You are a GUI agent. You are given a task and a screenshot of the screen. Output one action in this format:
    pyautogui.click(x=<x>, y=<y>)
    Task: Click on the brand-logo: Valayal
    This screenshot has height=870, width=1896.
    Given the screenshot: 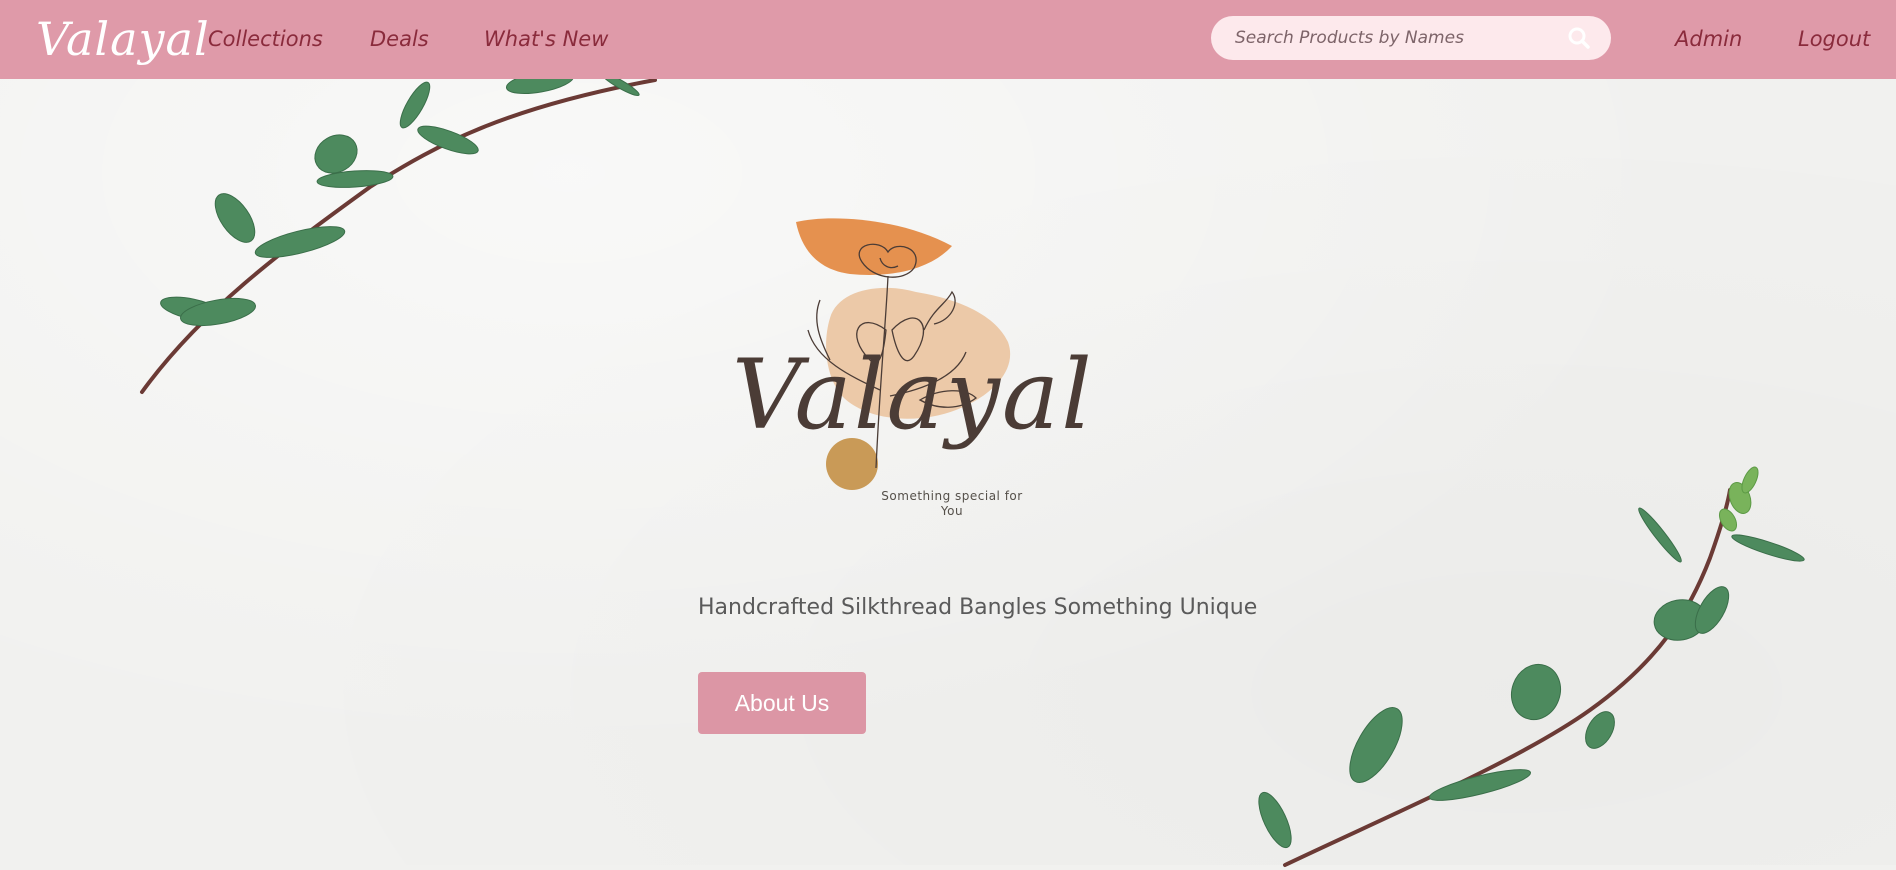 What is the action you would take?
    pyautogui.click(x=123, y=39)
    